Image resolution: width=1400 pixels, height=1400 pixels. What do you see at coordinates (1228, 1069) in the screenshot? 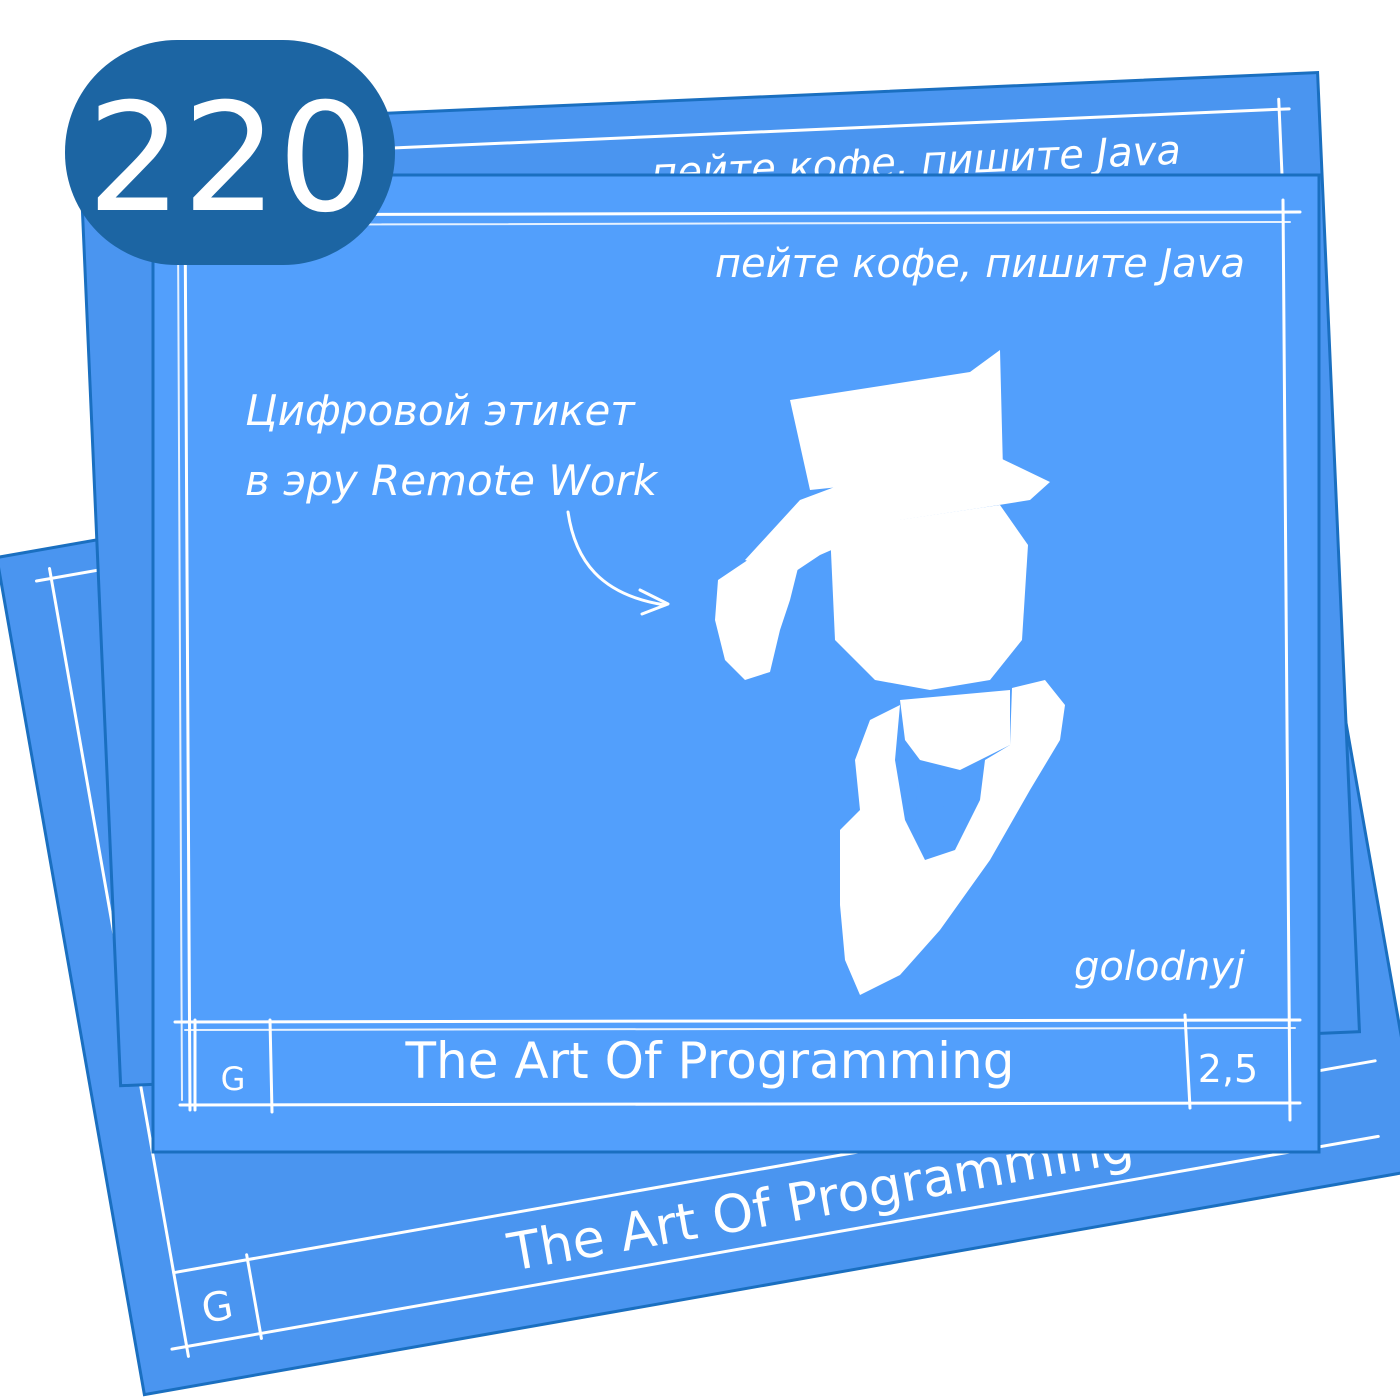
I see `footer-corner-number: 2,5` at bounding box center [1228, 1069].